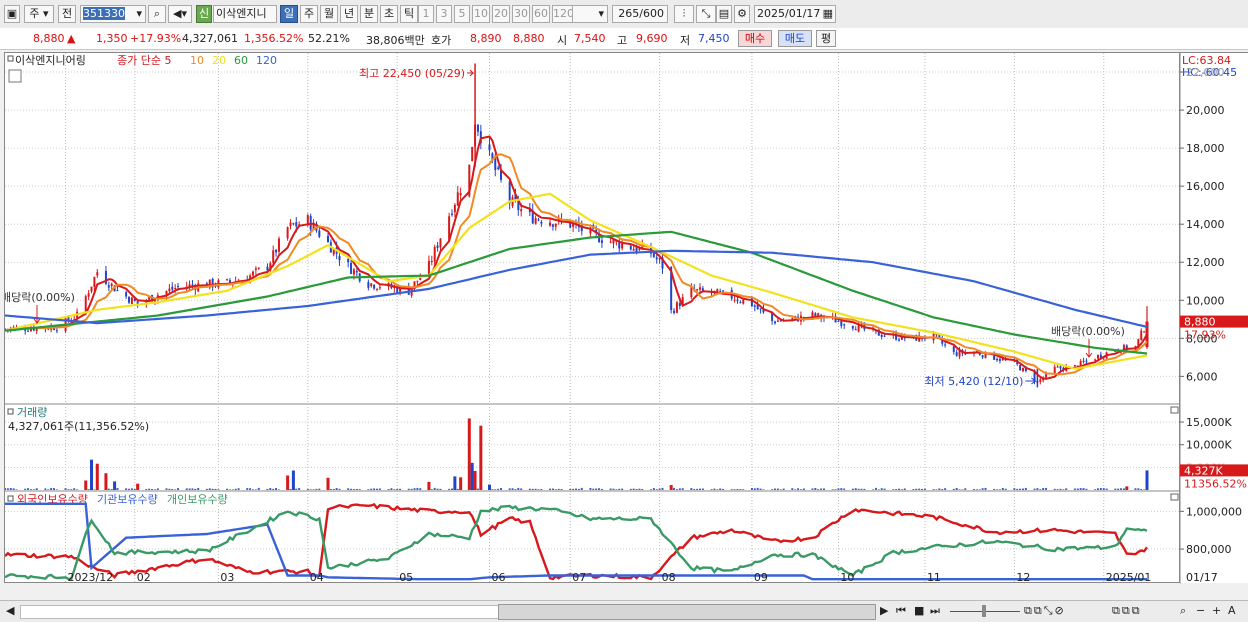  Describe the element at coordinates (706, 14) in the screenshot. I see `draw-tool-icon: ⤡` at that location.